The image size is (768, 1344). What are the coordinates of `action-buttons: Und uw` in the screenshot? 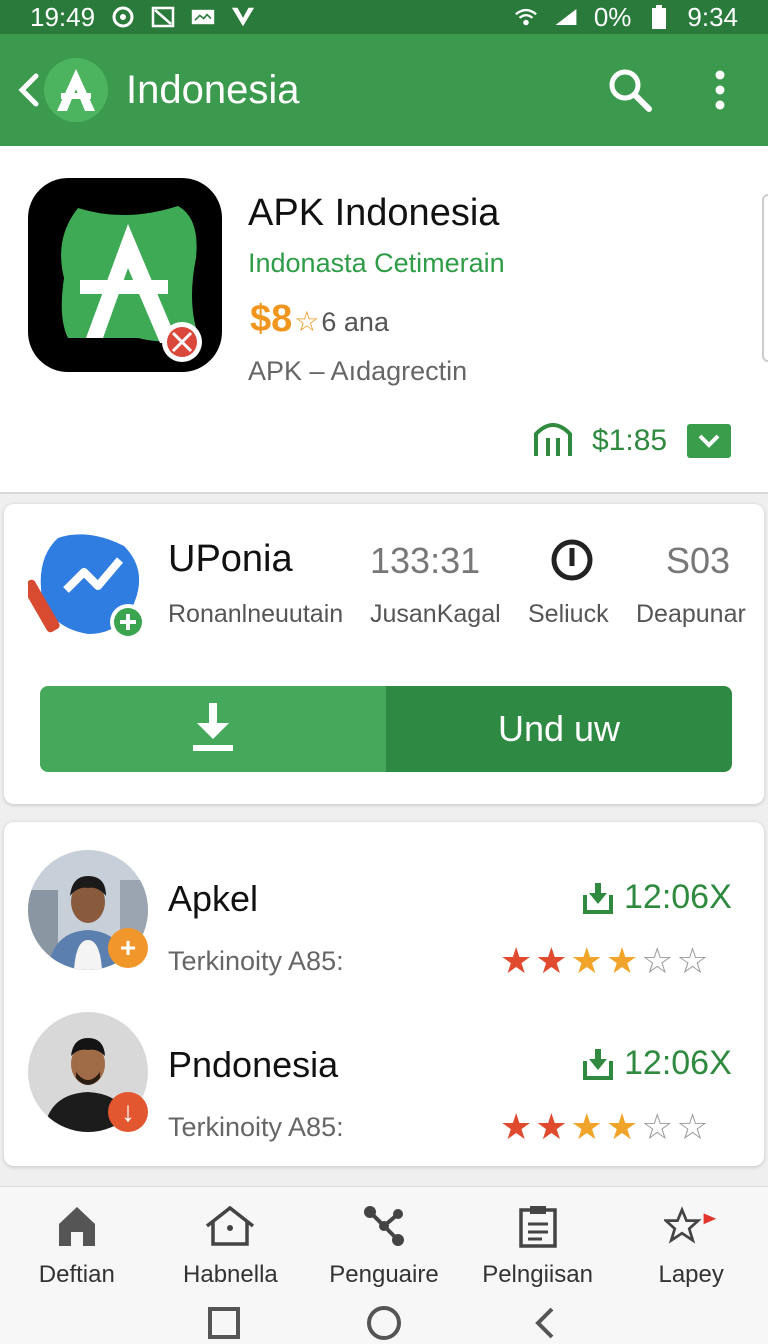 It's located at (386, 729).